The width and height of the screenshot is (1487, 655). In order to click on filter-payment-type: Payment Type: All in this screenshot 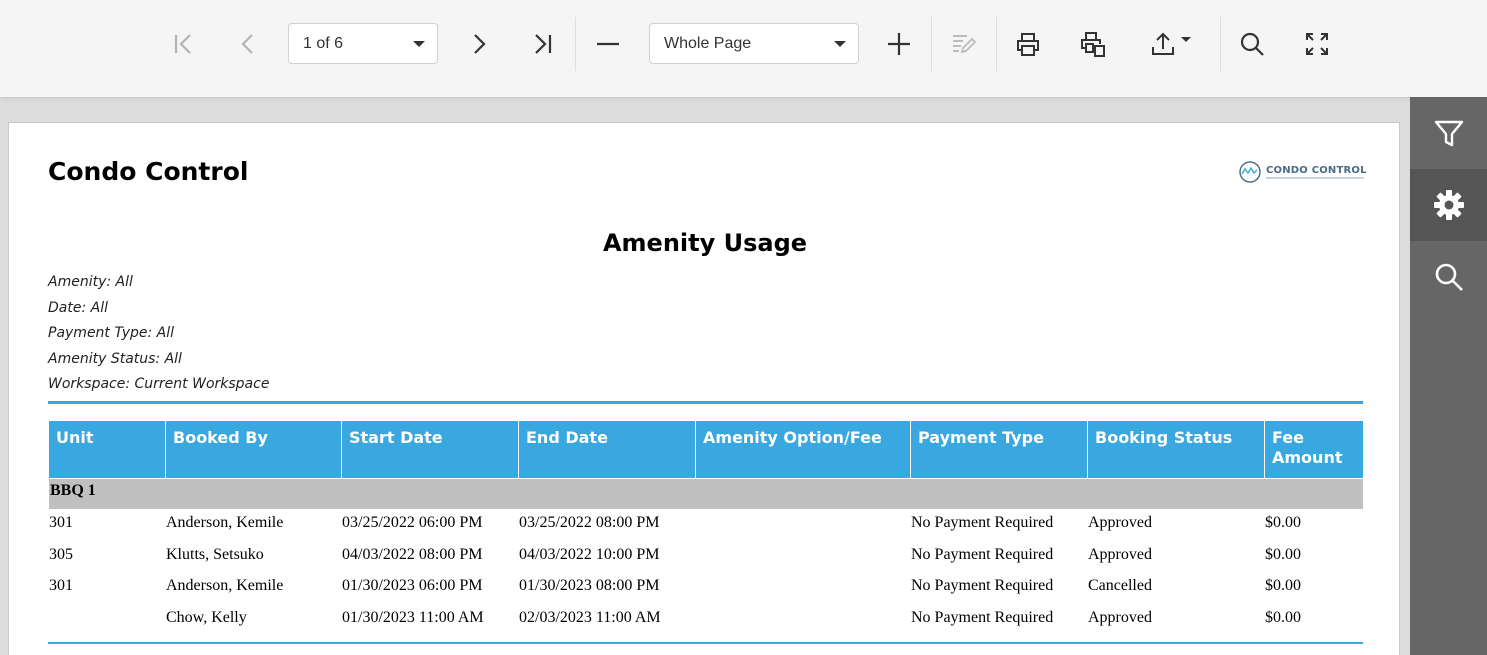, I will do `click(111, 333)`.